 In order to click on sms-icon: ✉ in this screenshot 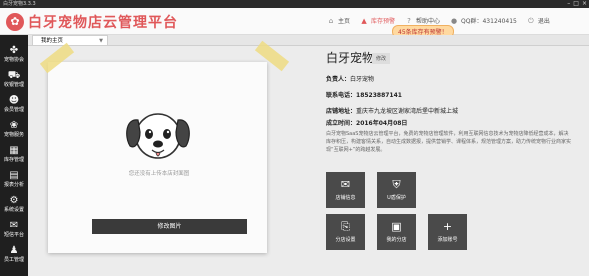, I will do `click(14, 225)`.